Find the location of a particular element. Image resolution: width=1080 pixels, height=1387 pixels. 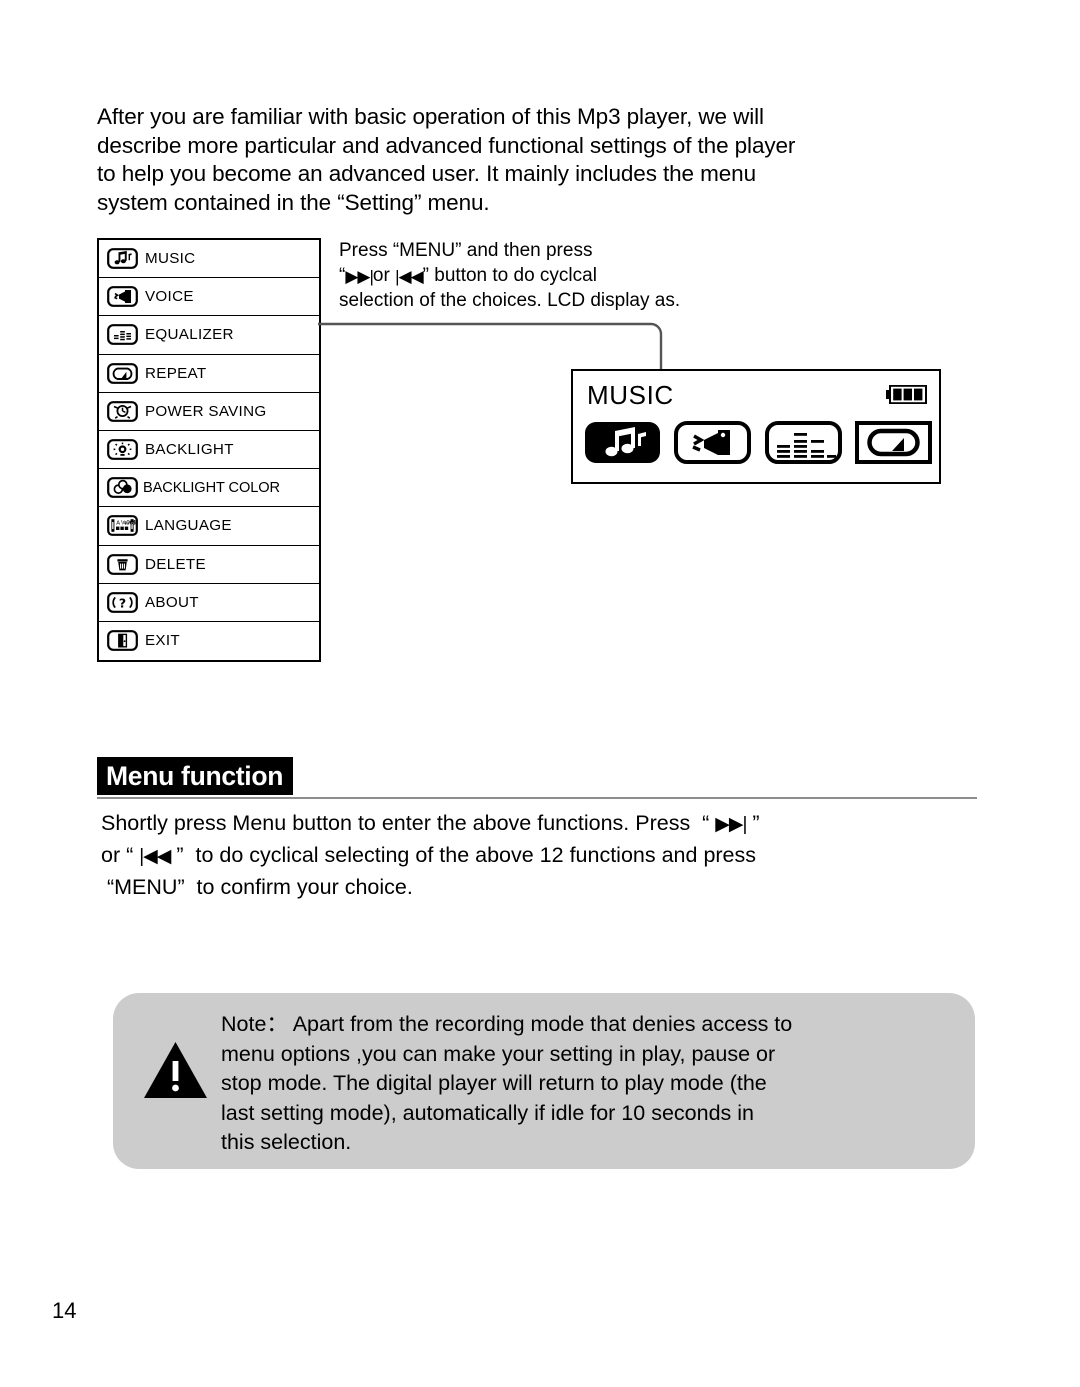

menu-row-repeat: REPEAT is located at coordinates (209, 374).